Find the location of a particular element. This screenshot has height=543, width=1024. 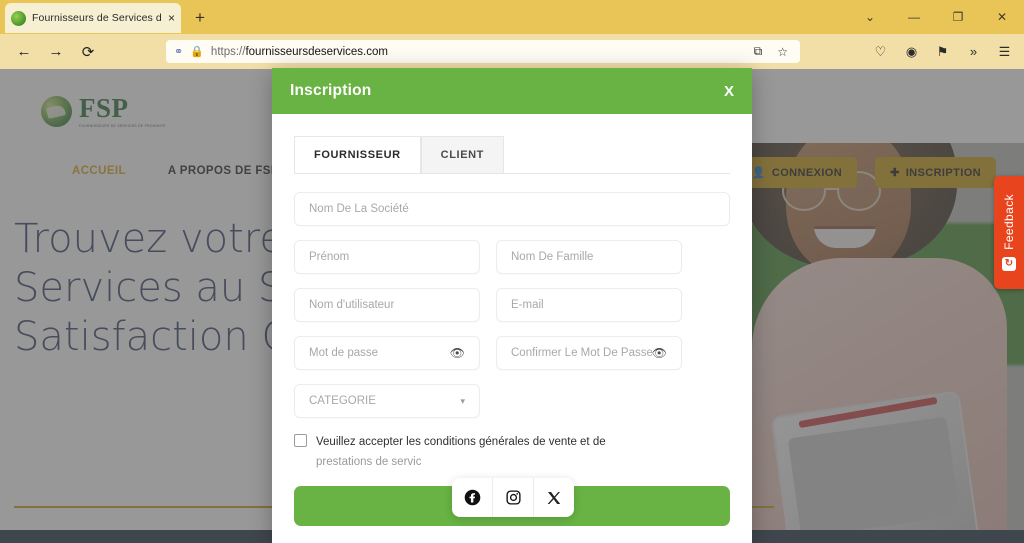

usersnap-icon: ↻ is located at coordinates (1009, 264).